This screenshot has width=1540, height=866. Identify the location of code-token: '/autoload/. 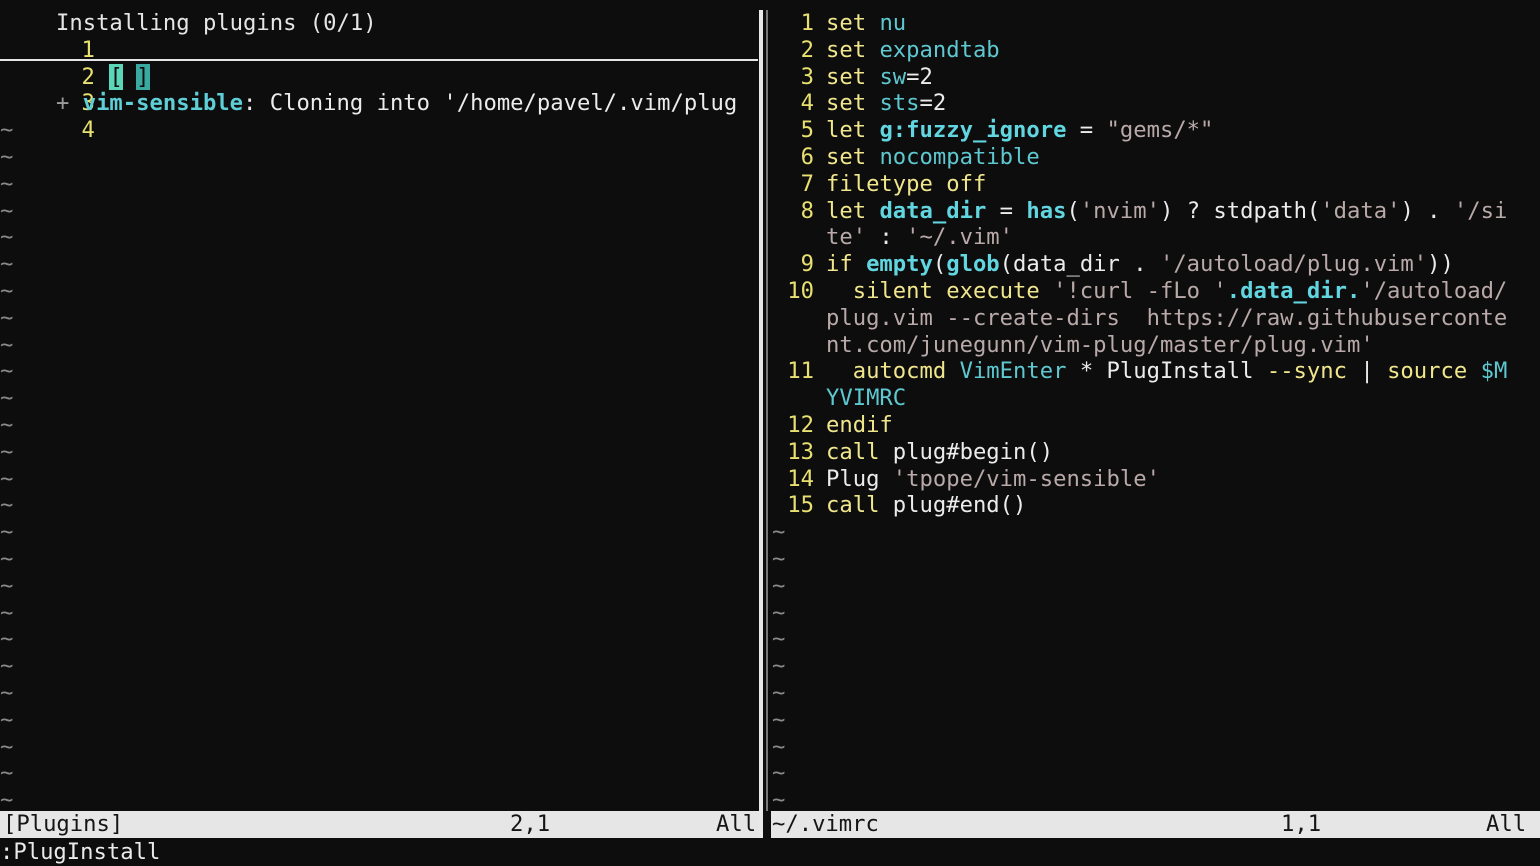
(1434, 291).